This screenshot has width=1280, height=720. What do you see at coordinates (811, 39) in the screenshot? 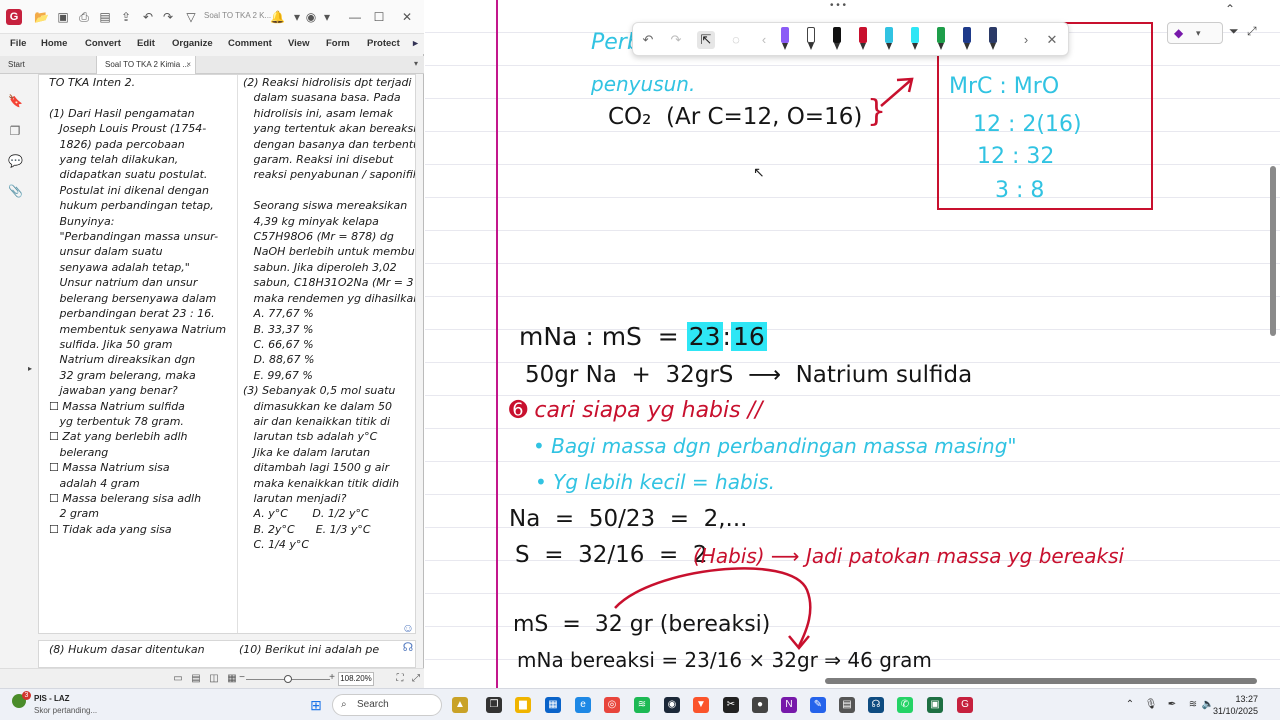
I see `pen-outline` at bounding box center [811, 39].